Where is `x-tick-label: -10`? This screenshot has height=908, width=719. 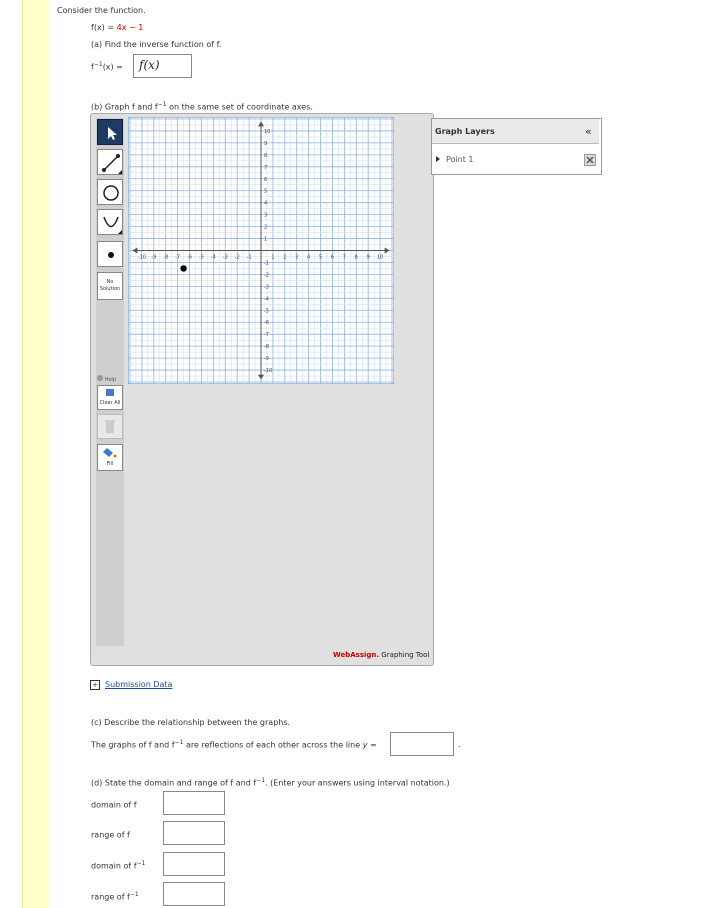 x-tick-label: -10 is located at coordinates (142, 258).